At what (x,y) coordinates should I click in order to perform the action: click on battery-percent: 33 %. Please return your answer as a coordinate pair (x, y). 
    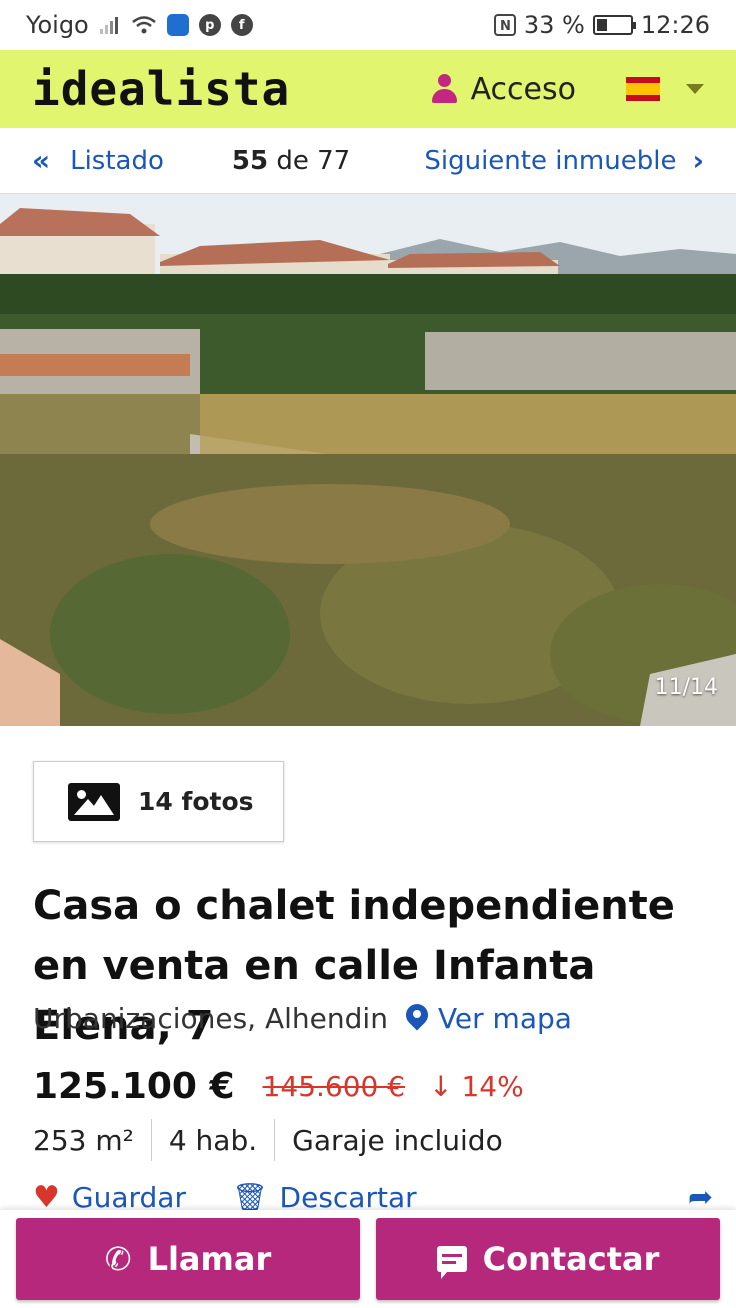
    Looking at the image, I should click on (554, 25).